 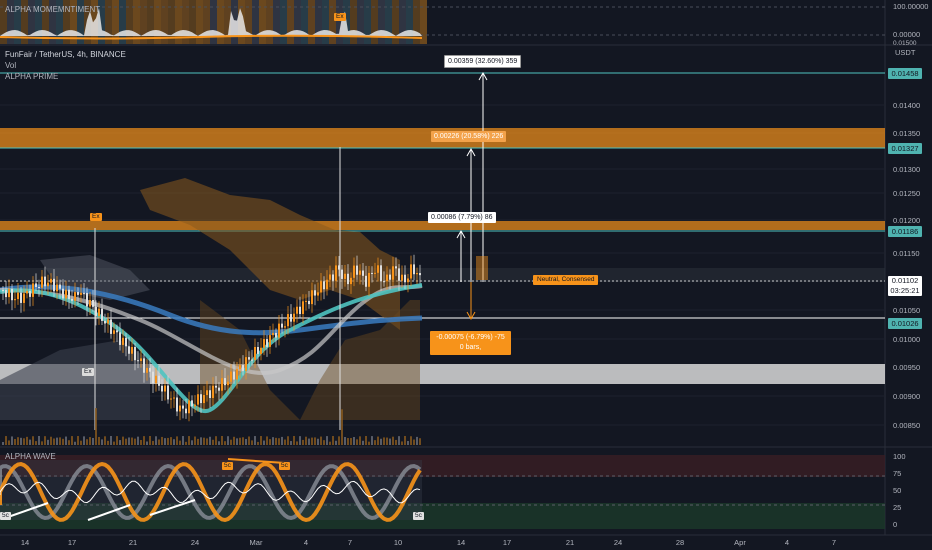 I want to click on measure-label-3: 0.00086 (7.79%) 86, so click(x=462, y=217).